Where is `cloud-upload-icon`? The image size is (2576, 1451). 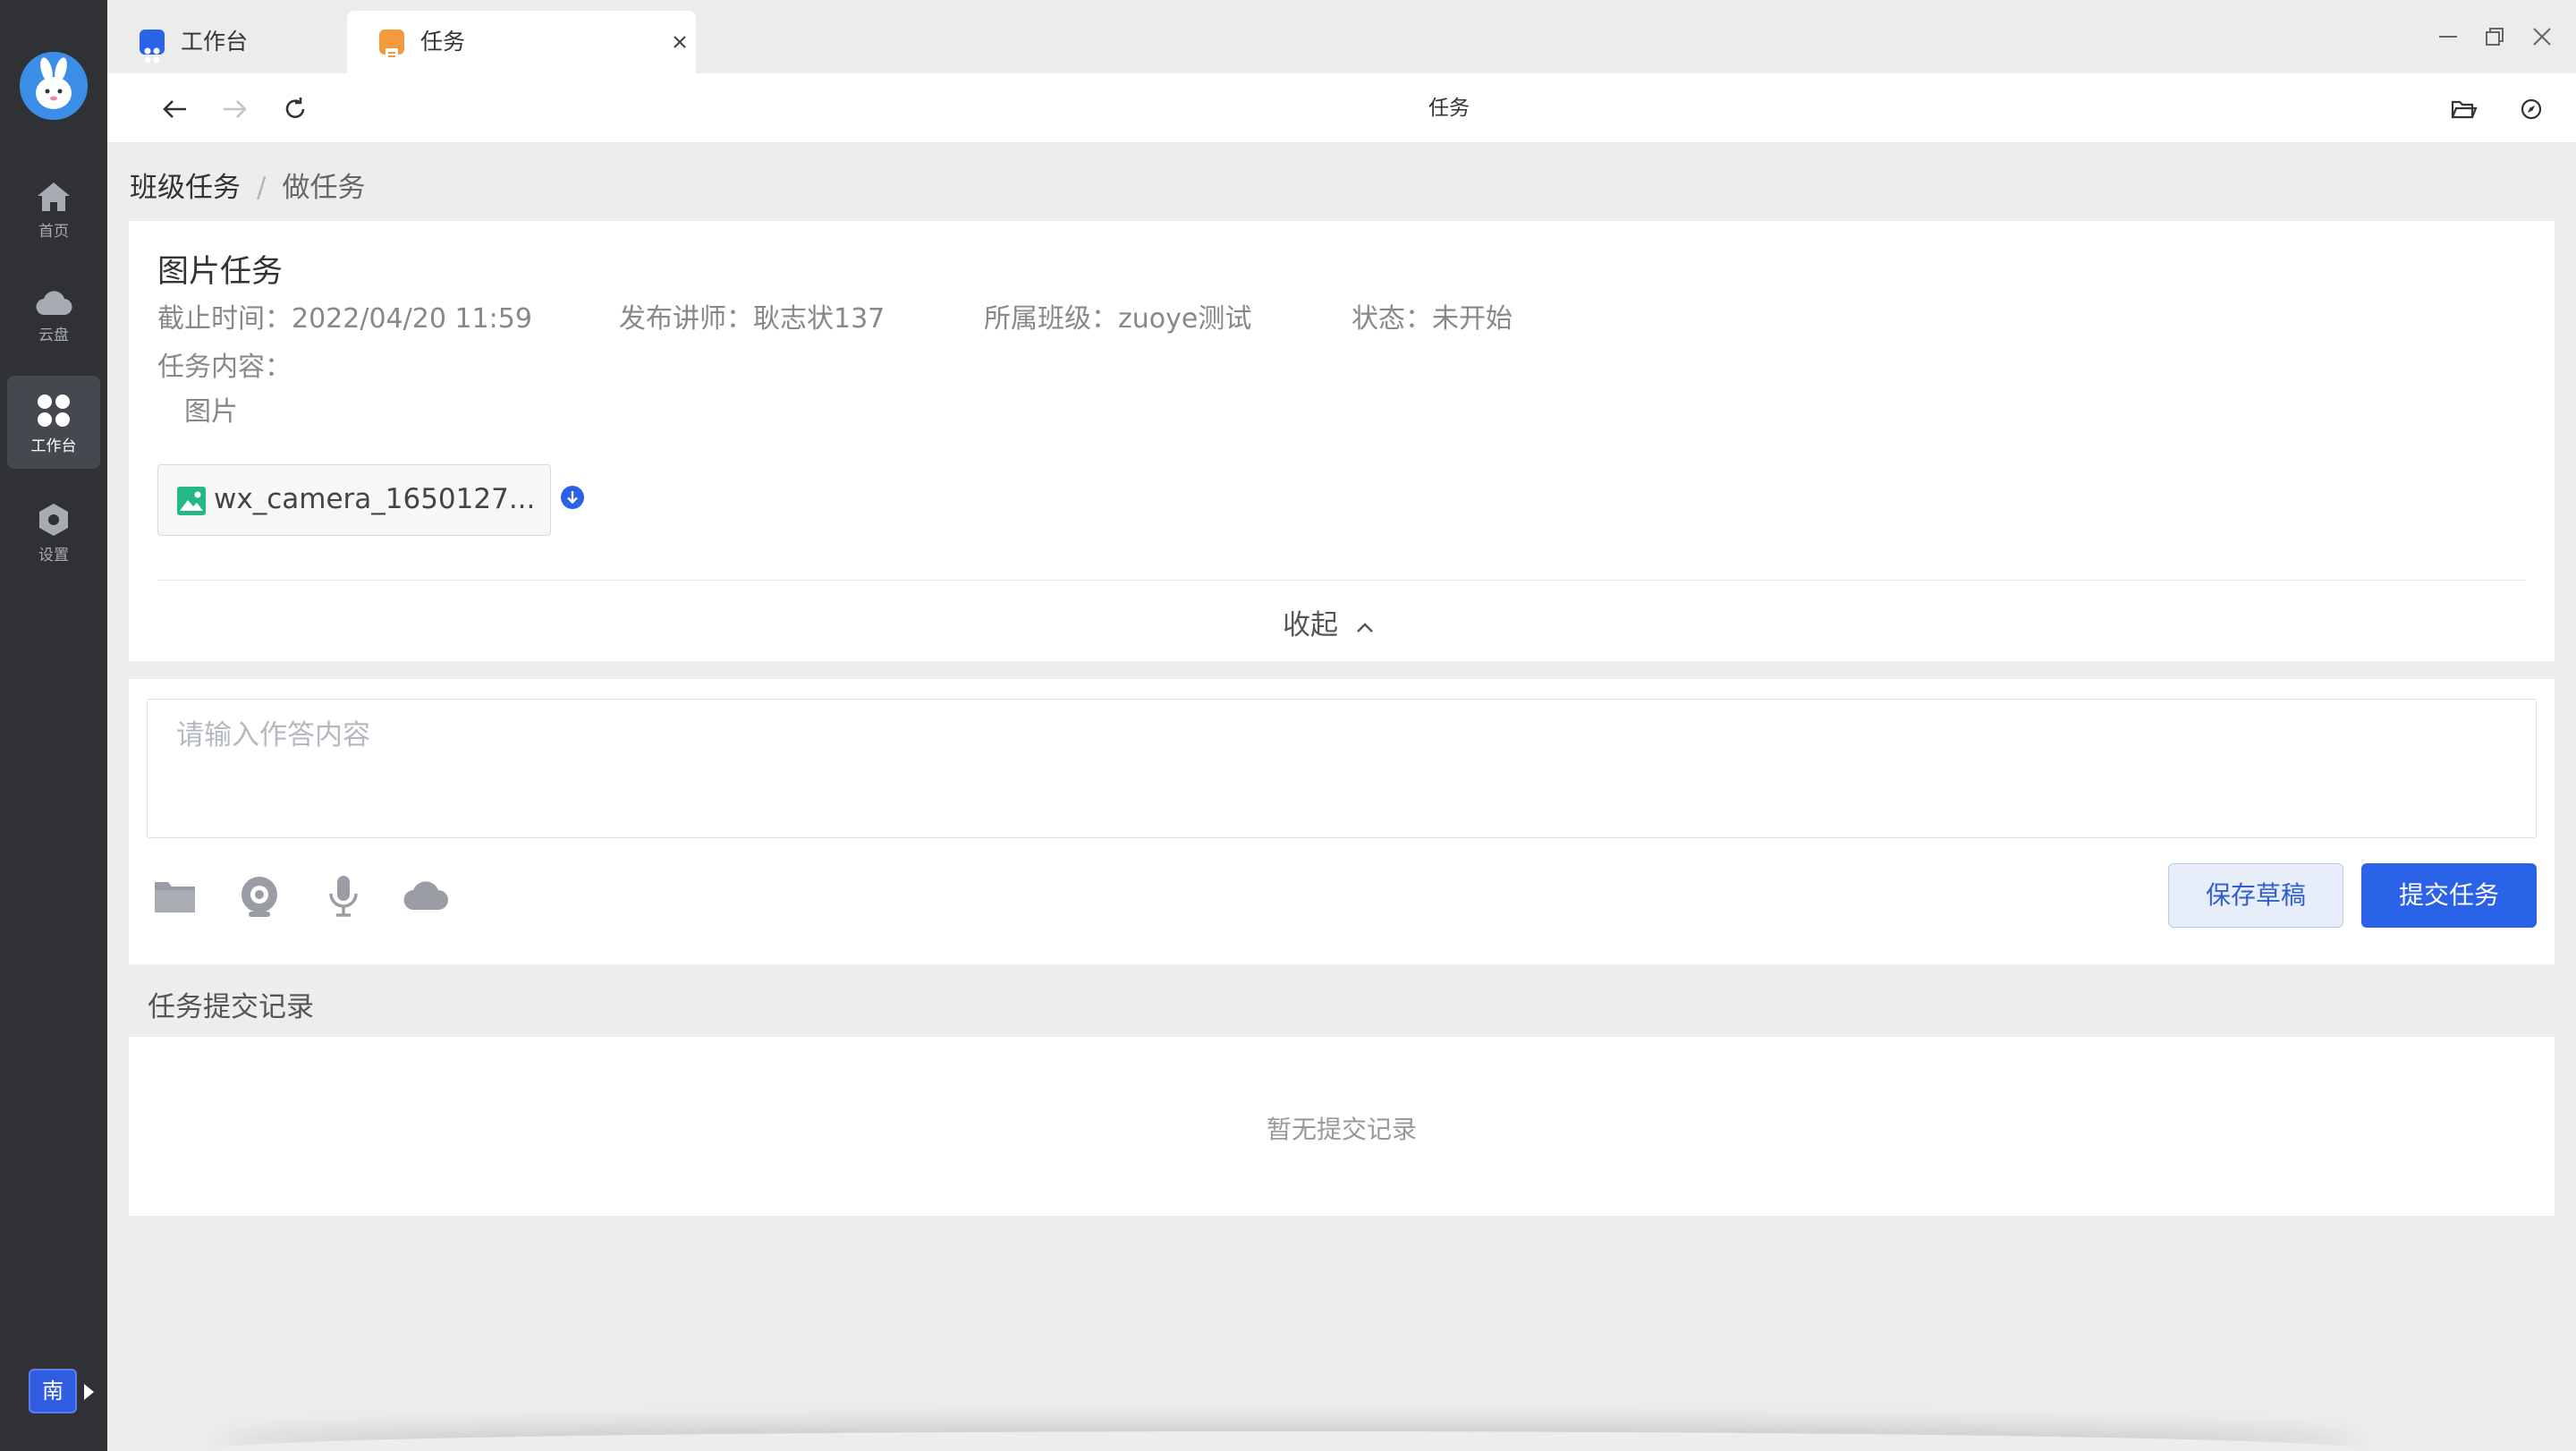 cloud-upload-icon is located at coordinates (425, 896).